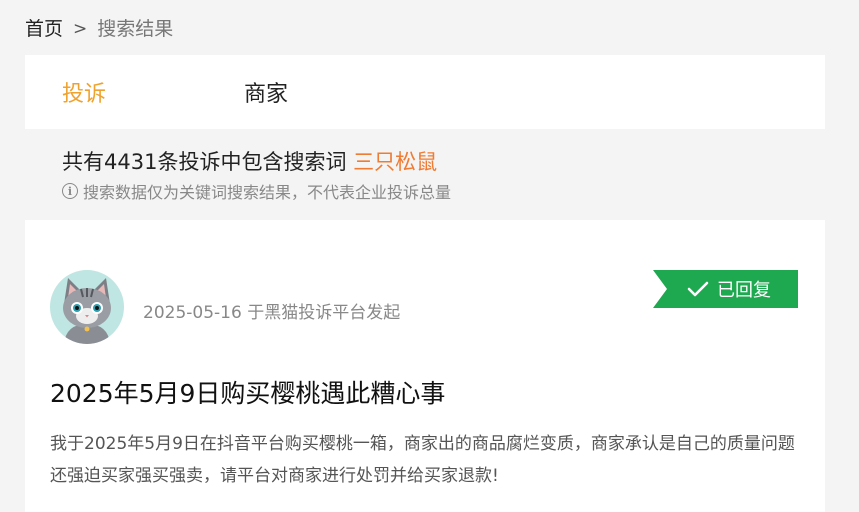 This screenshot has height=512, width=859. What do you see at coordinates (272, 313) in the screenshot?
I see `complaint-meta: 2025-05-16 于黑猫投诉平台发起` at bounding box center [272, 313].